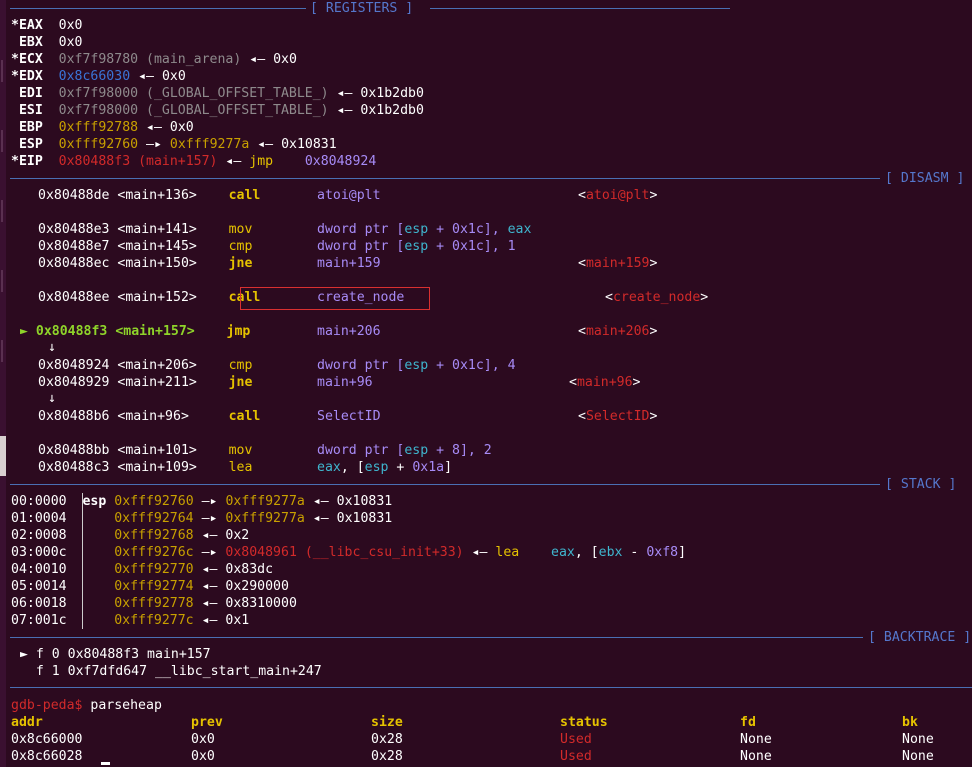 The image size is (972, 767). Describe the element at coordinates (910, 722) in the screenshot. I see `heap-col-header: bk` at that location.